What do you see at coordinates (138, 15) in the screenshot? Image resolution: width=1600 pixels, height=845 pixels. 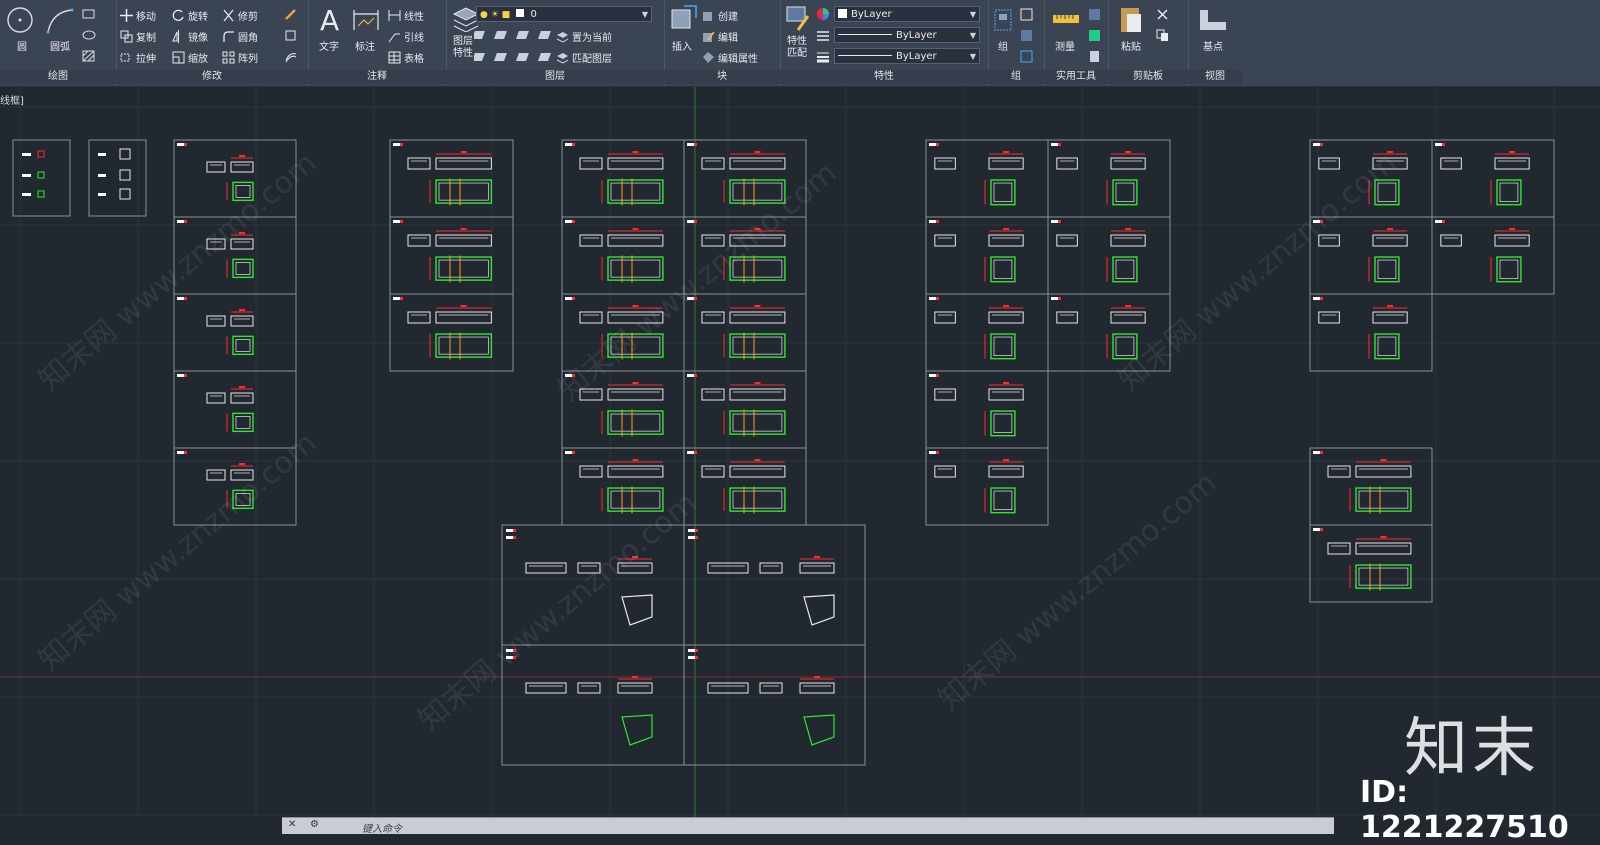 I see `move-button: 移动` at bounding box center [138, 15].